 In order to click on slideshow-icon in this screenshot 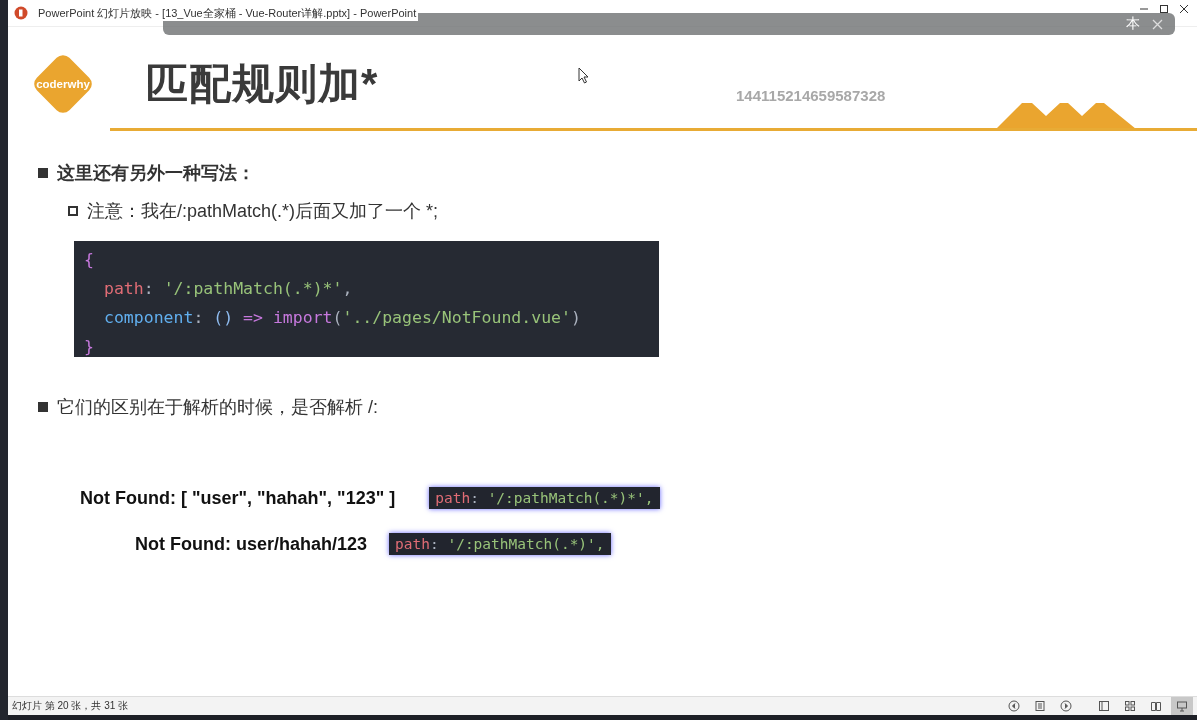, I will do `click(1182, 706)`.